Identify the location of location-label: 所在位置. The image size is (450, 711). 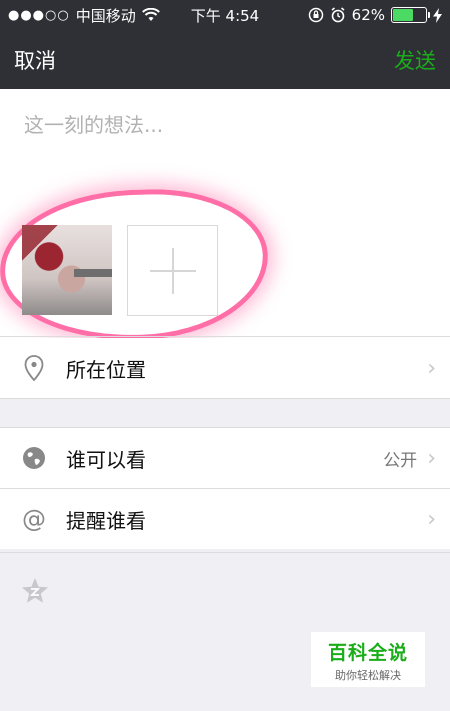
(106, 369).